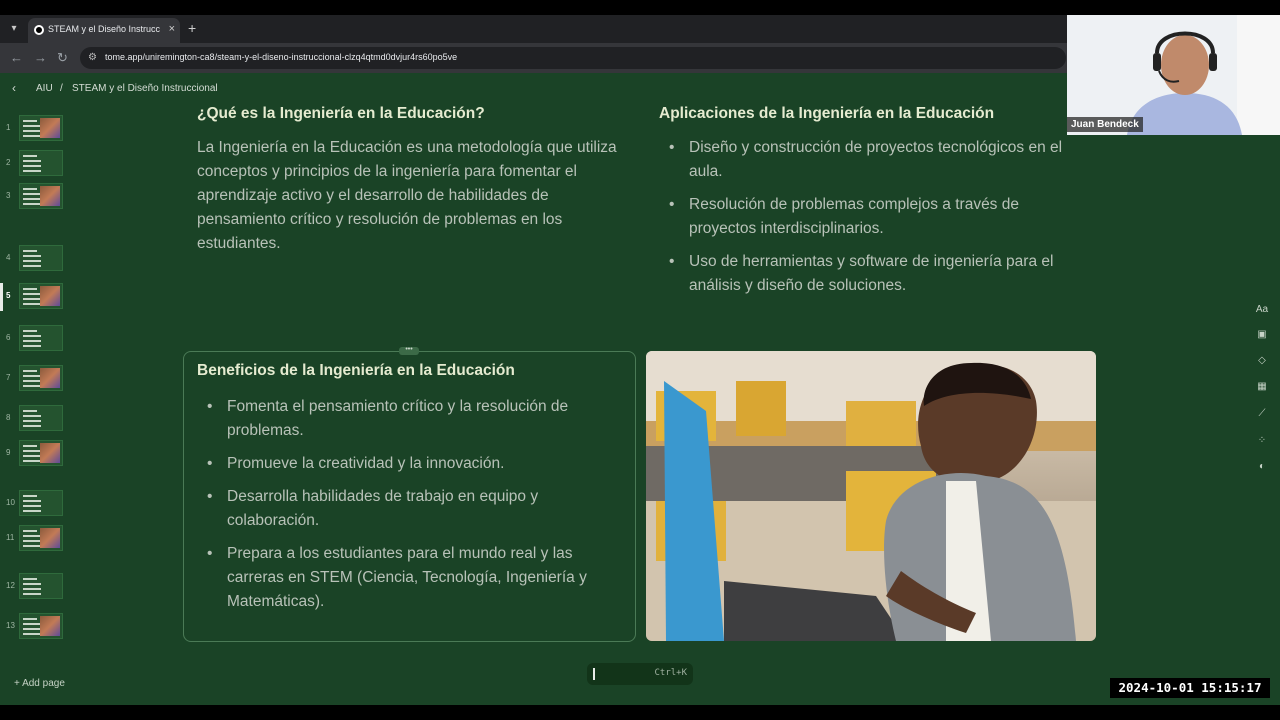  Describe the element at coordinates (10, 537) in the screenshot. I see `thumbnail-number: 11` at that location.